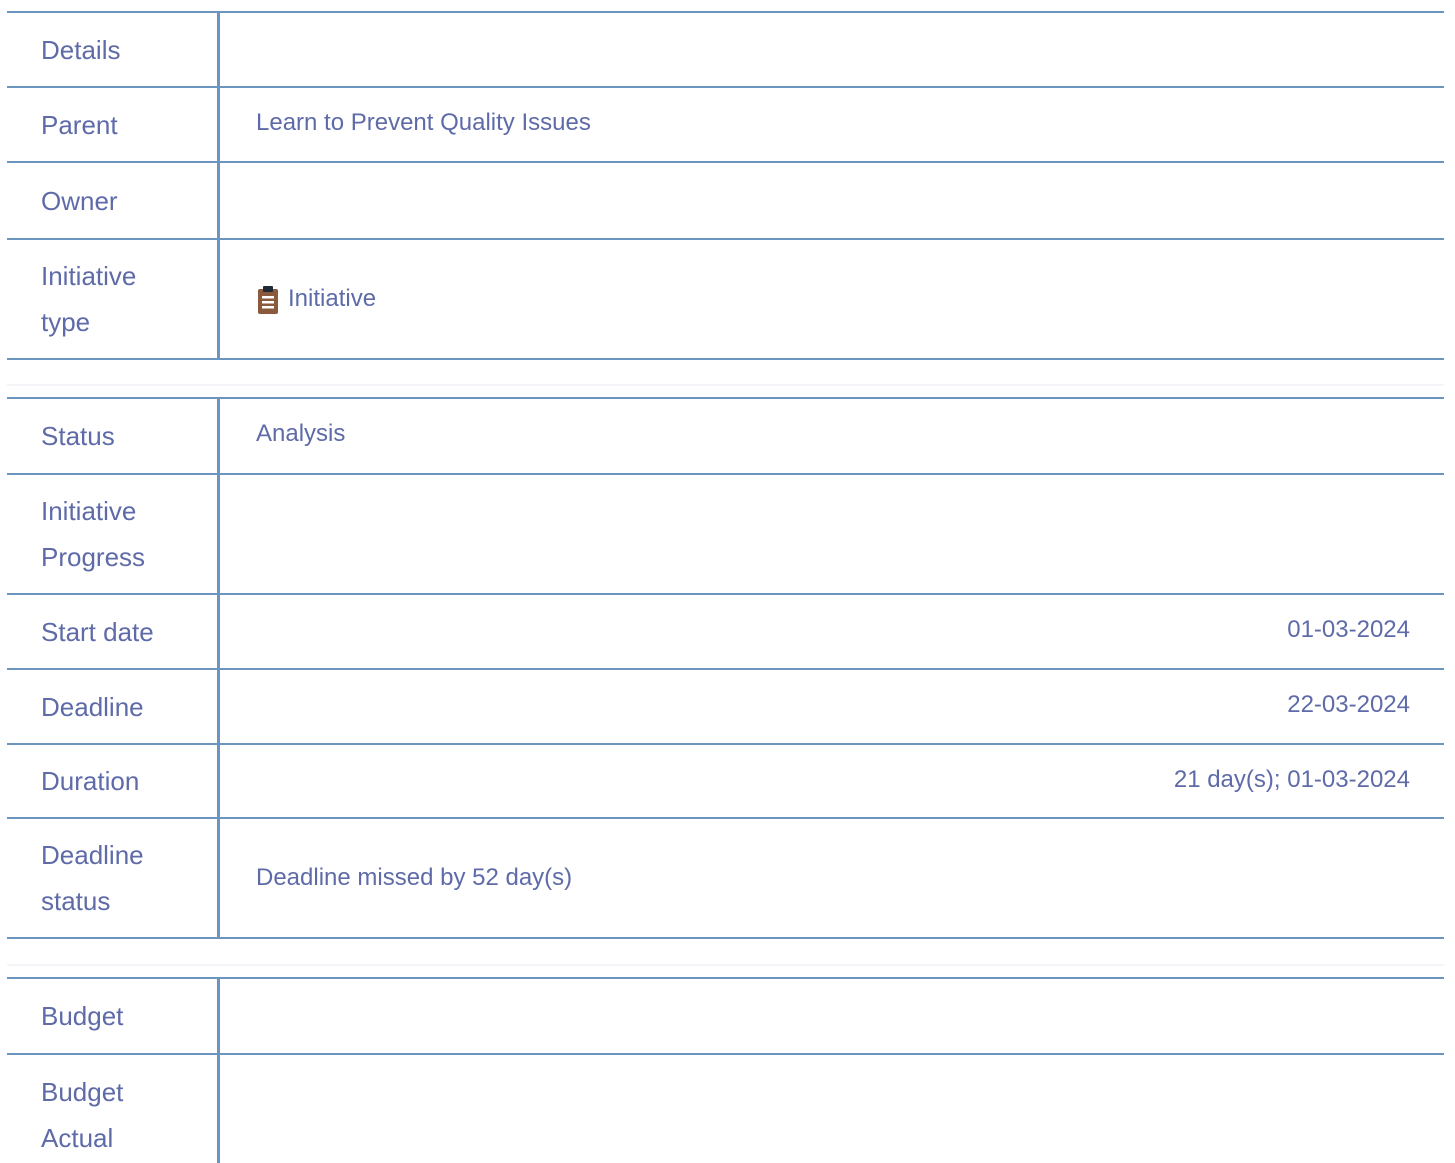 This screenshot has width=1455, height=1163. I want to click on initiative-type-label: Initiative type, so click(113, 299).